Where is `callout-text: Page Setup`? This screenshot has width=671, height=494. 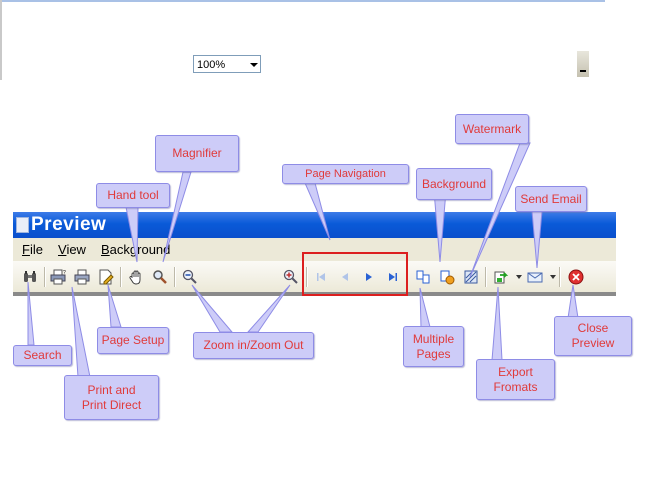
callout-text: Page Setup is located at coordinates (133, 340).